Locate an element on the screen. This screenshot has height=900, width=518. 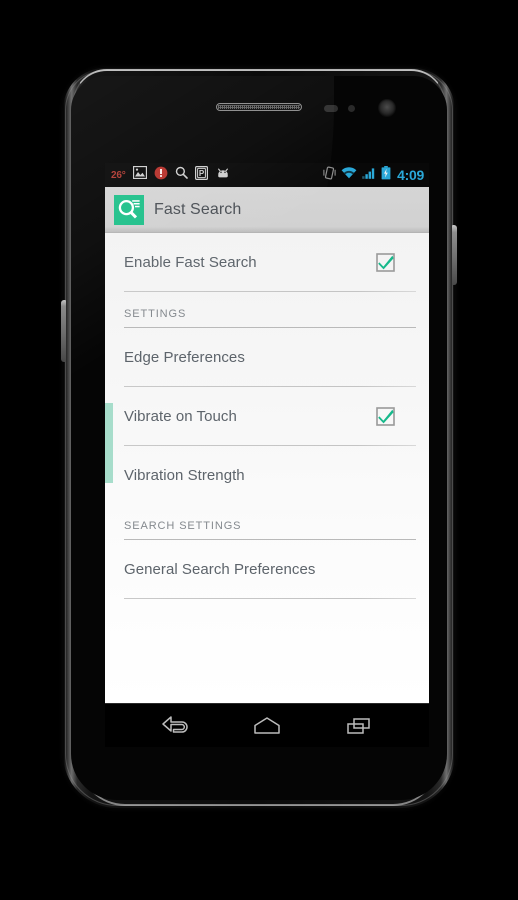
preference-label: Enable Fast Search is located at coordinates (190, 262).